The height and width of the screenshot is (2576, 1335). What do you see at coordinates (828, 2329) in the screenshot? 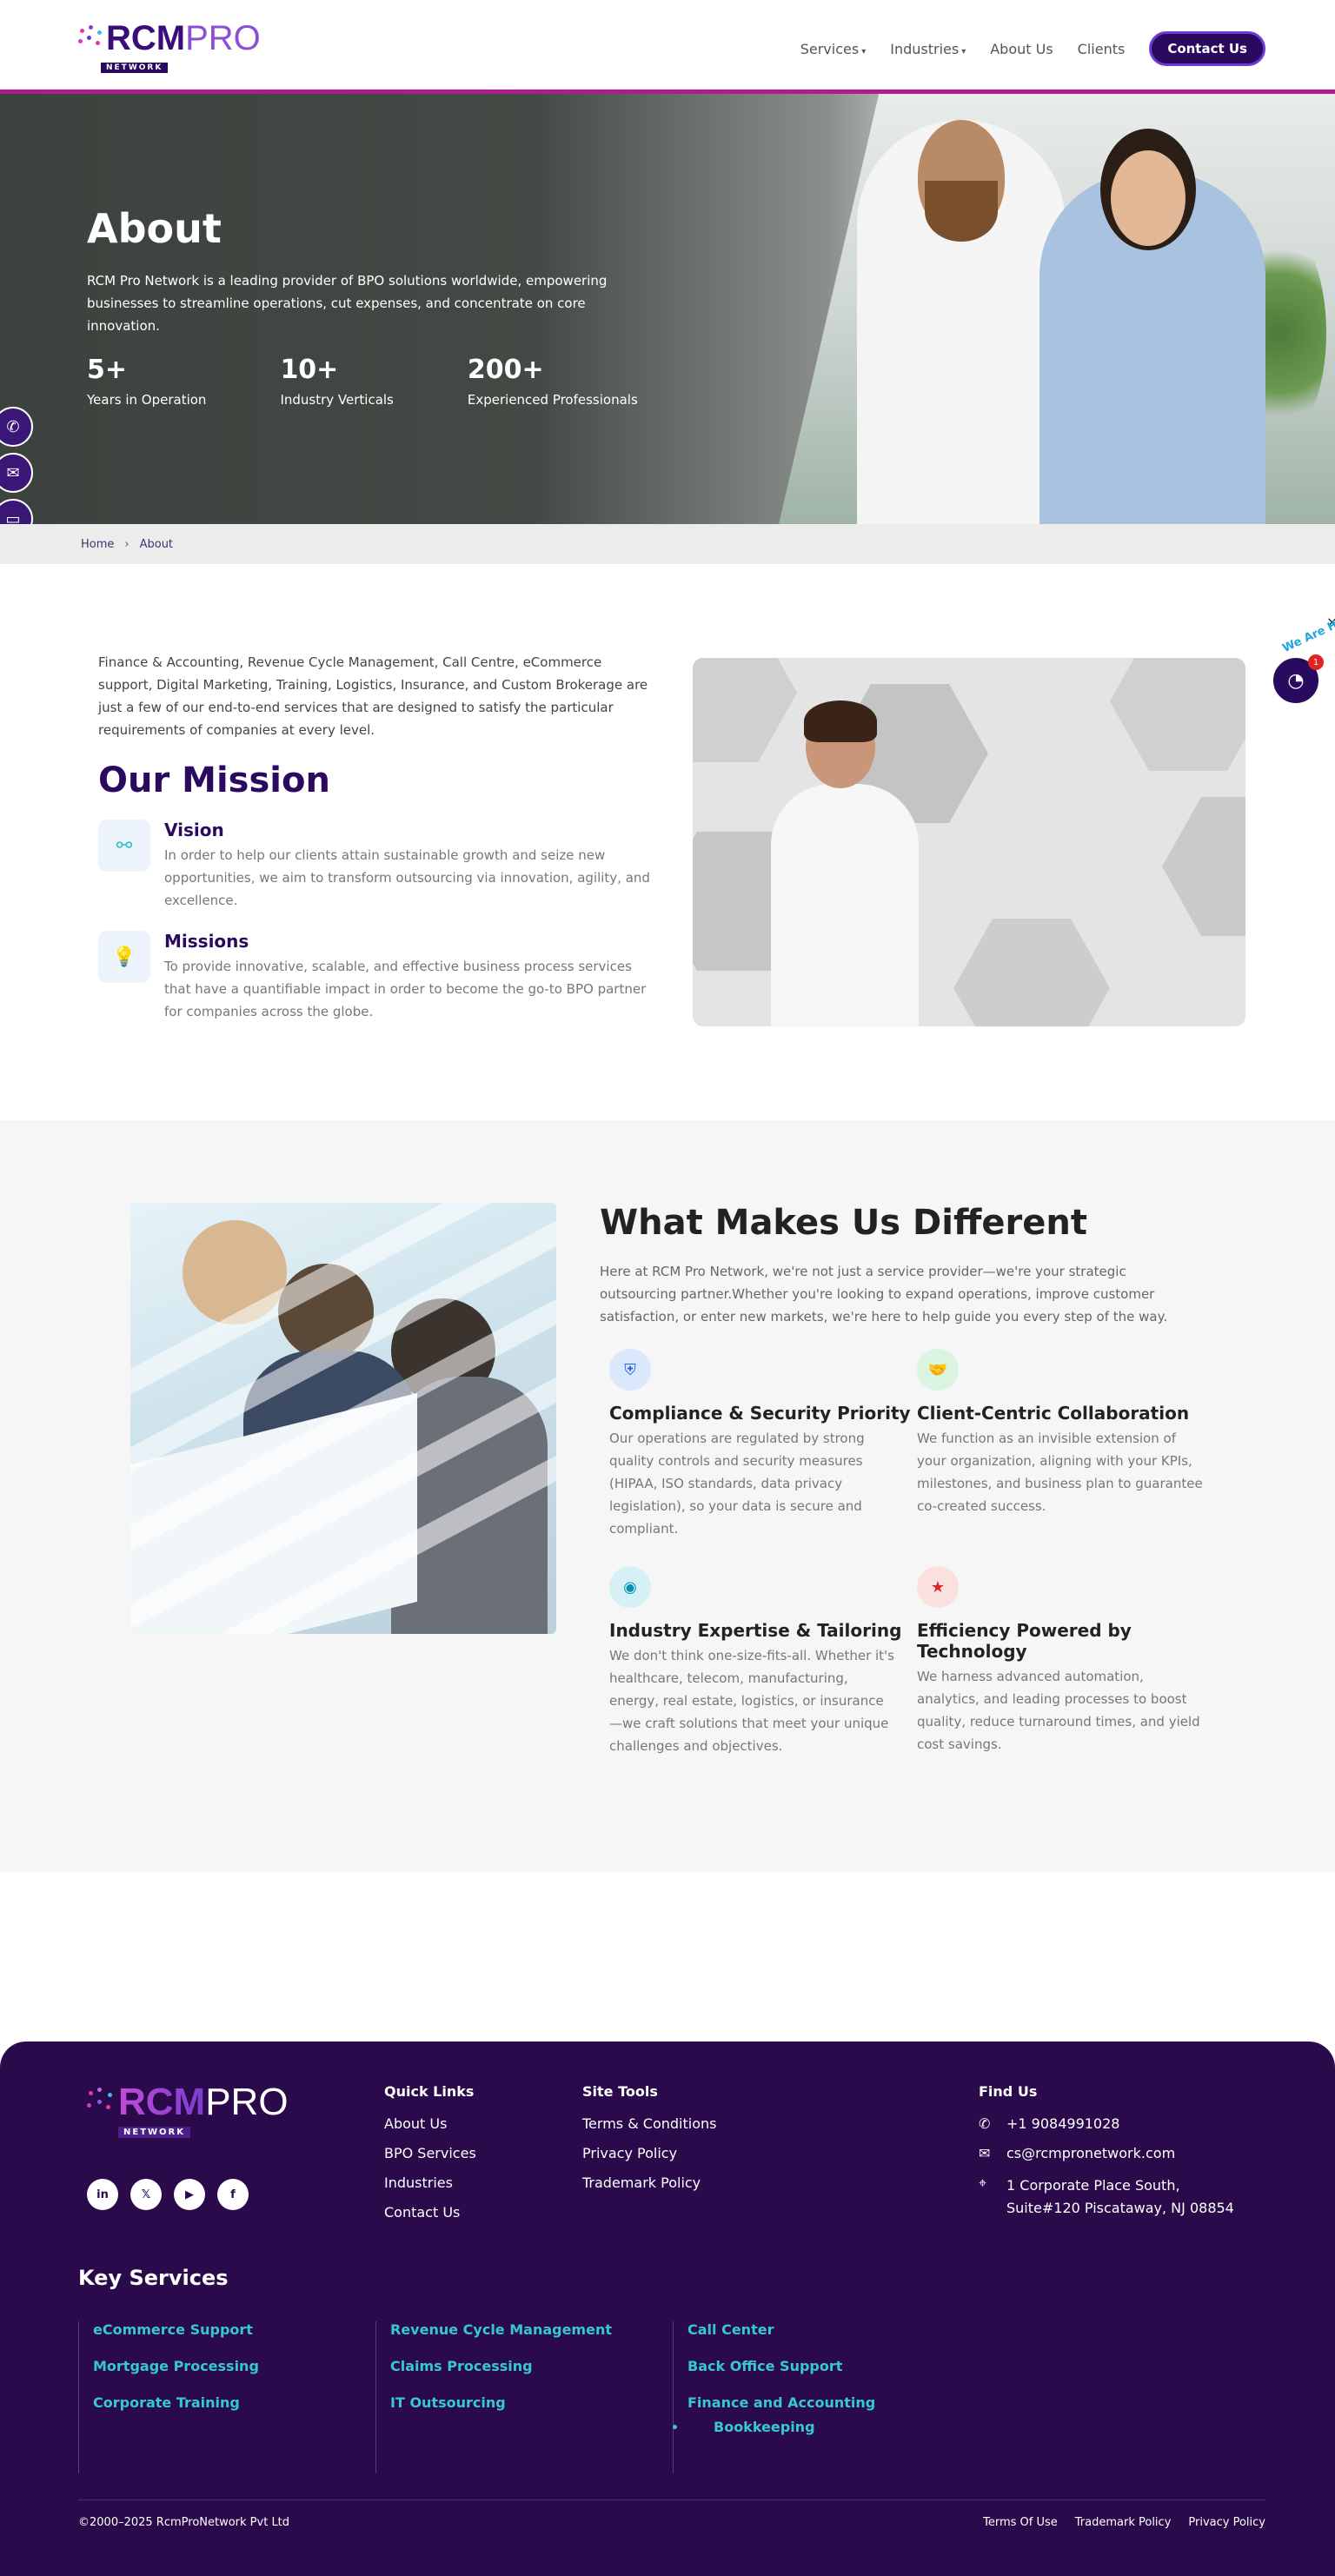
I see `service-link: Call Center` at bounding box center [828, 2329].